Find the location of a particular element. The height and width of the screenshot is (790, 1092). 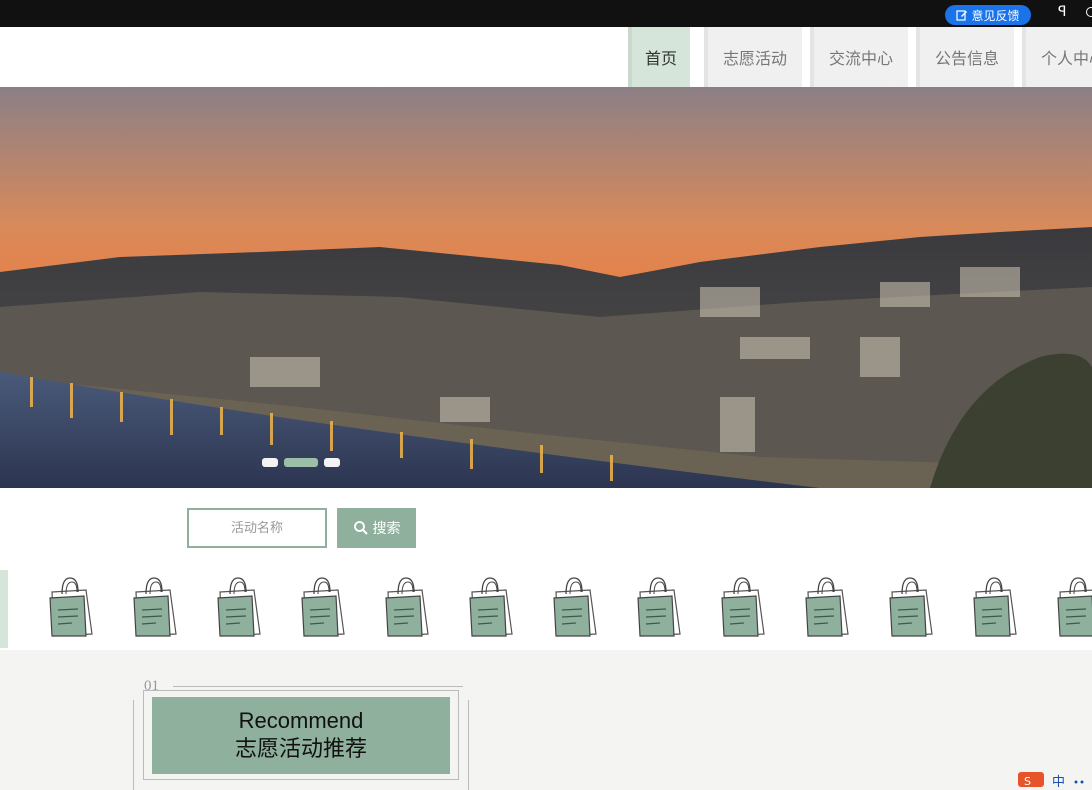

carousel-indicators is located at coordinates (301, 462).